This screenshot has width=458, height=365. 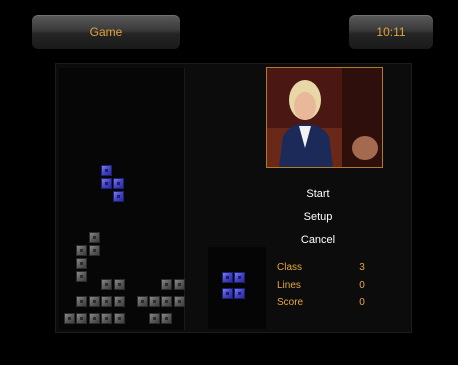 I want to click on stat-lines-label: Lines, so click(x=289, y=285).